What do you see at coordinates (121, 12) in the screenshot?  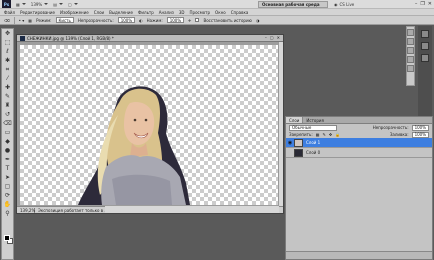 I see `menu-item-select: Выделение` at bounding box center [121, 12].